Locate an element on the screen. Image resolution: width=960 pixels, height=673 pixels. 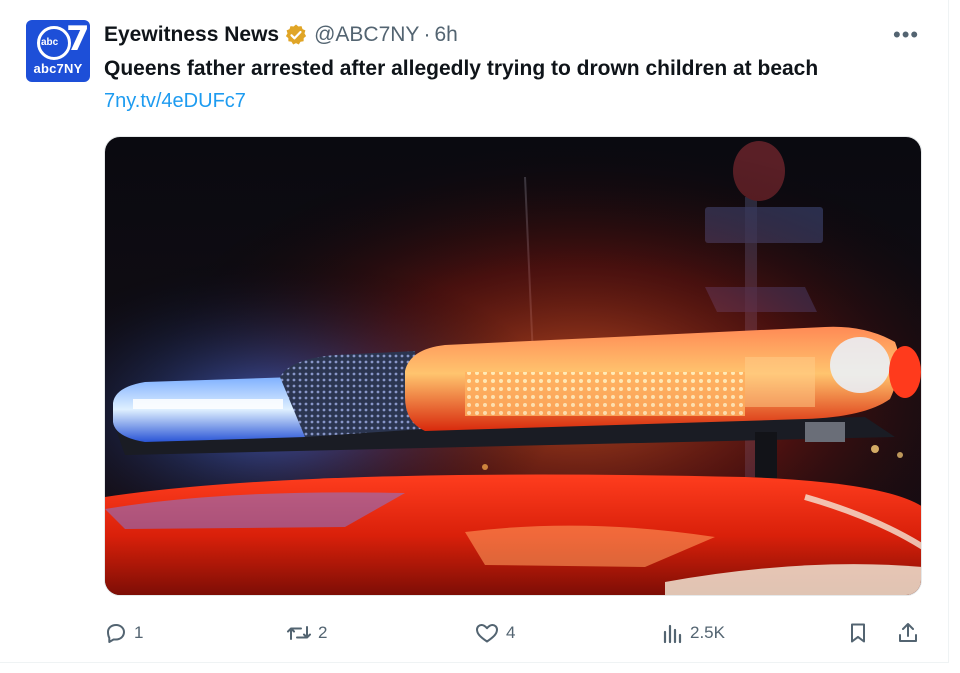
retweet-button: 2 is located at coordinates (306, 633).